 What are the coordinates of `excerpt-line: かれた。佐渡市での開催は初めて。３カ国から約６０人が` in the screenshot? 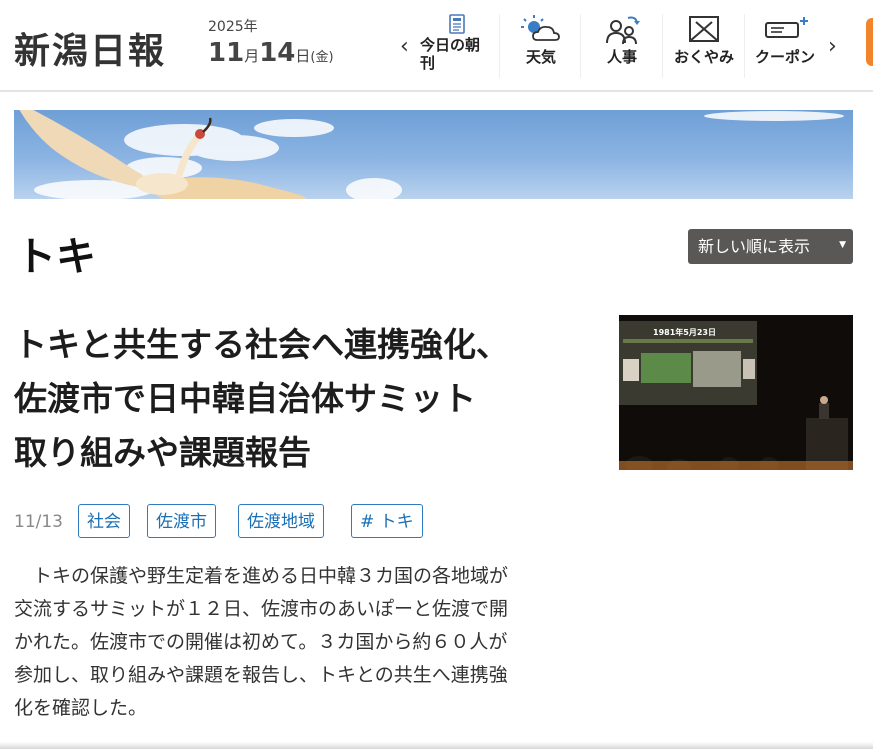 It's located at (261, 642).